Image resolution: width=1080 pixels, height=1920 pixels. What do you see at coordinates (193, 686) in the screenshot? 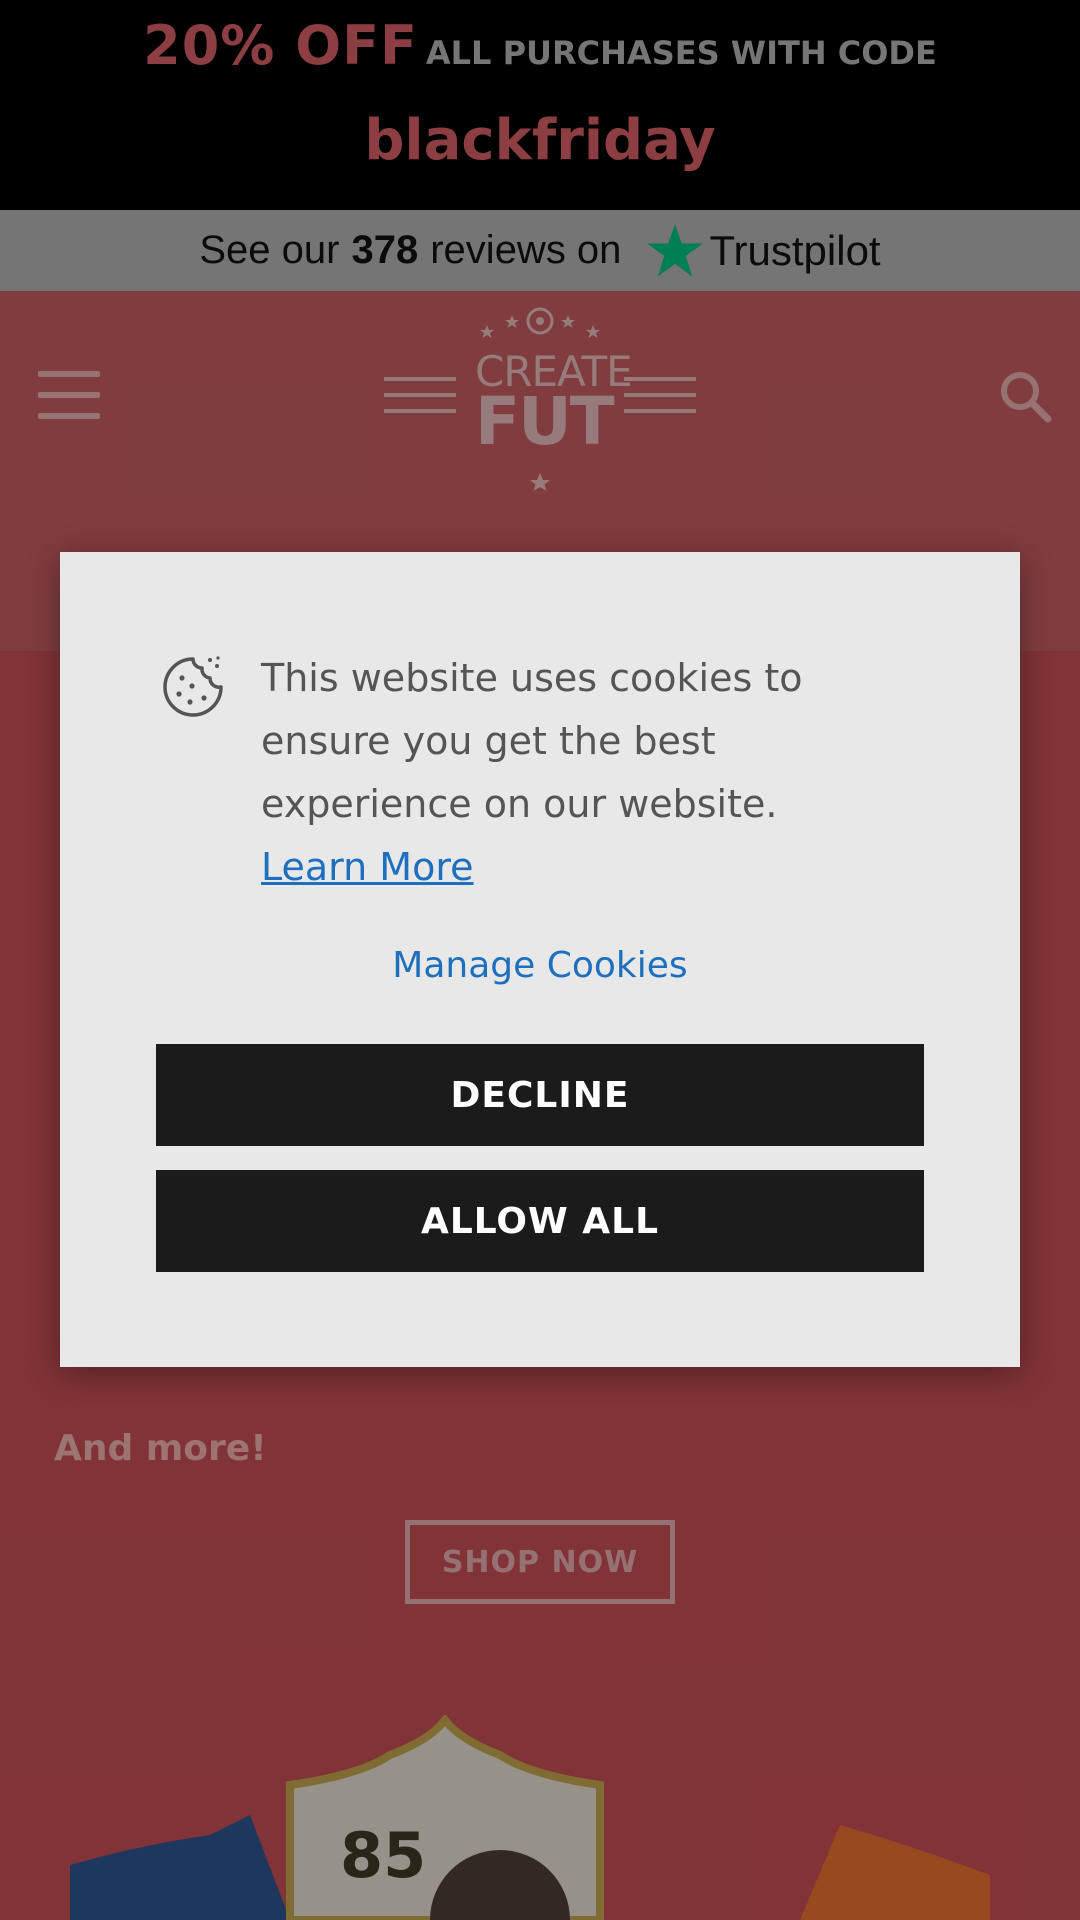
I see `cookie-icon` at bounding box center [193, 686].